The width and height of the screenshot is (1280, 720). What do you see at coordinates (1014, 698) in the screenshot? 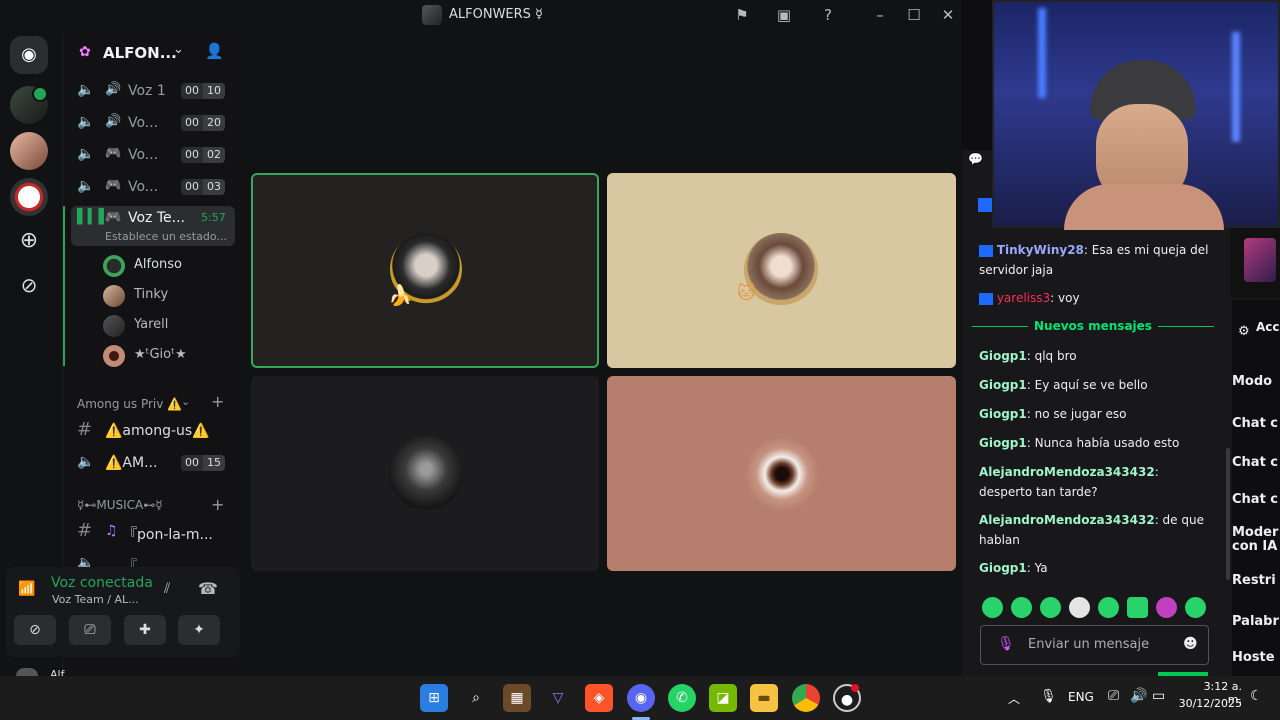
I see `chevron-up-icon: ︿` at bounding box center [1014, 698].